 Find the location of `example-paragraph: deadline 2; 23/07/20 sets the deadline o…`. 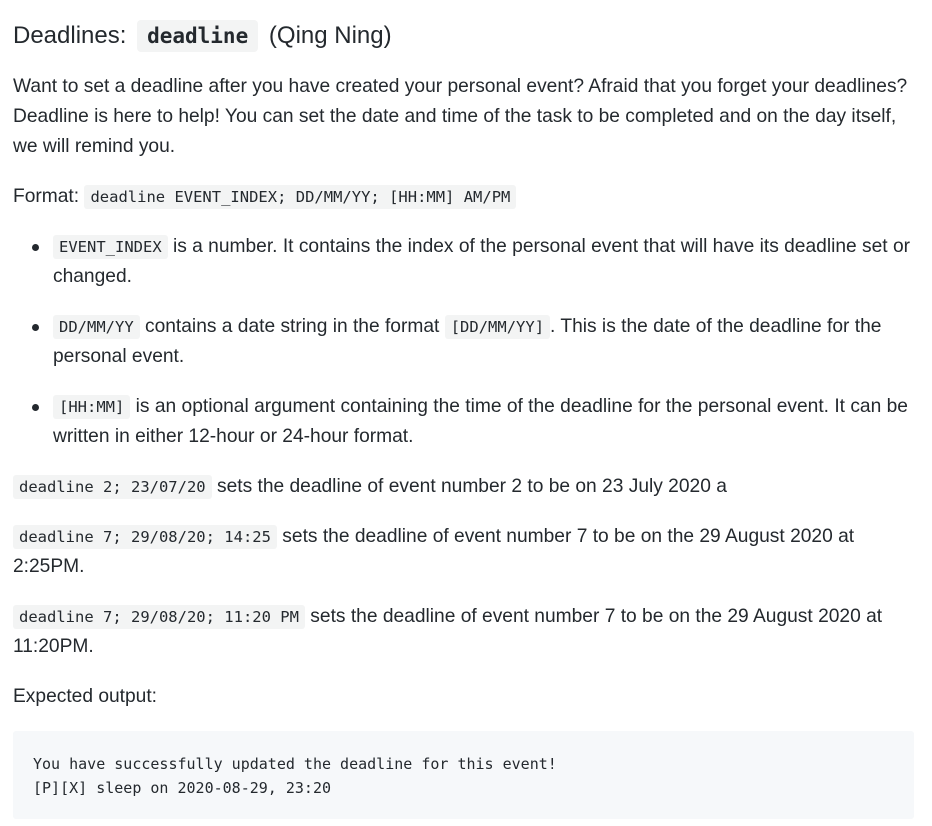

example-paragraph: deadline 2; 23/07/20 sets the deadline o… is located at coordinates (463, 487).